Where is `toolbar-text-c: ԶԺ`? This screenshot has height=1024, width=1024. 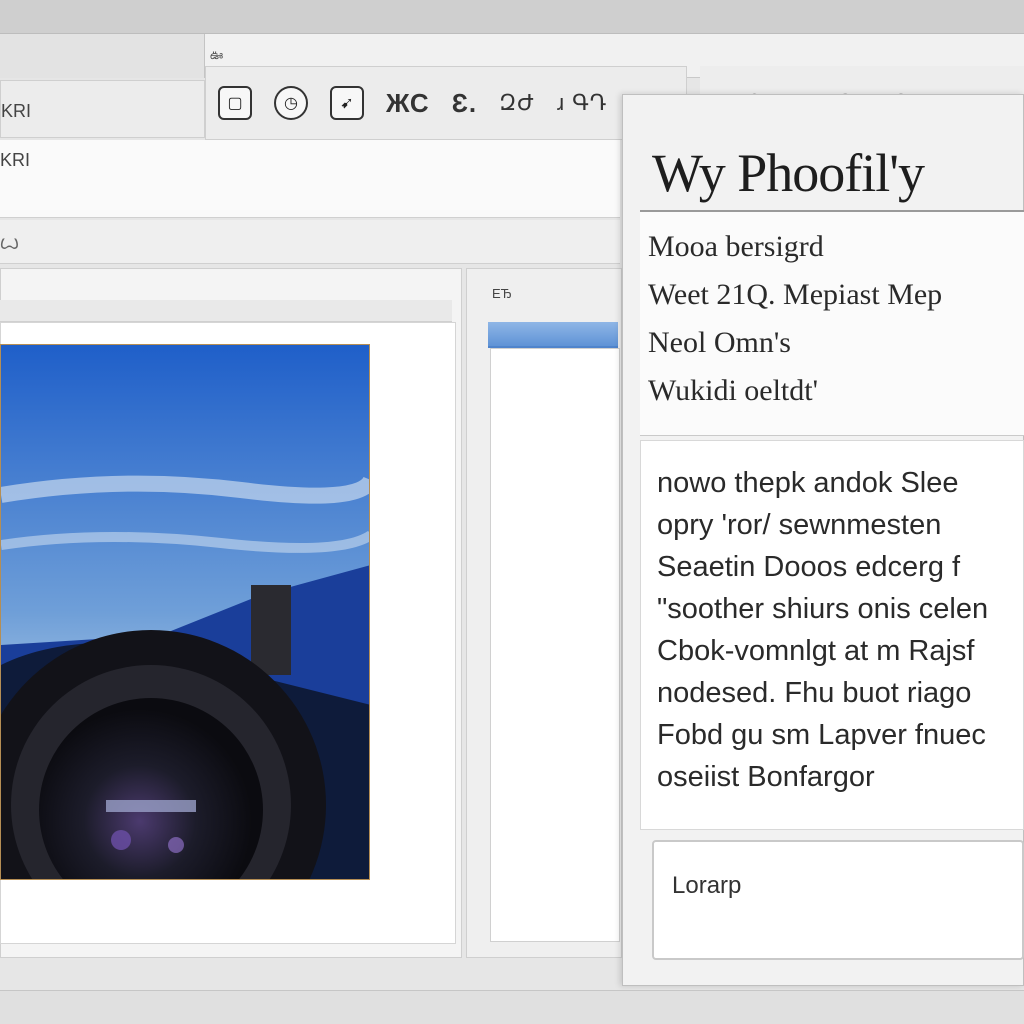 toolbar-text-c: ԶԺ is located at coordinates (517, 103).